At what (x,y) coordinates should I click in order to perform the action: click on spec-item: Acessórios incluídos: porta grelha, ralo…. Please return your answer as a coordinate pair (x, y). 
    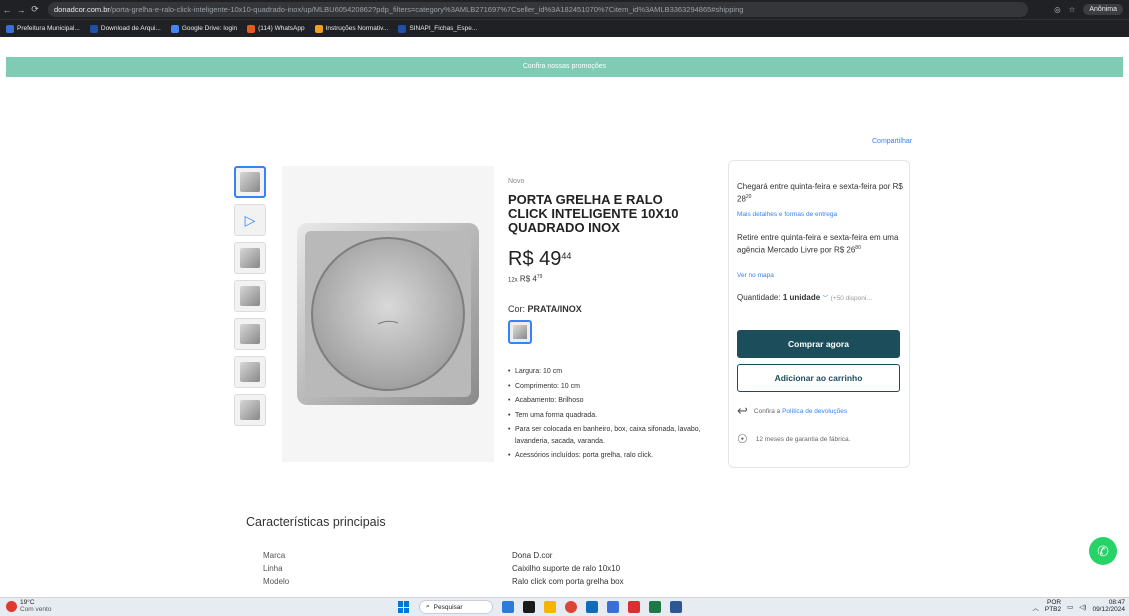
    Looking at the image, I should click on (608, 456).